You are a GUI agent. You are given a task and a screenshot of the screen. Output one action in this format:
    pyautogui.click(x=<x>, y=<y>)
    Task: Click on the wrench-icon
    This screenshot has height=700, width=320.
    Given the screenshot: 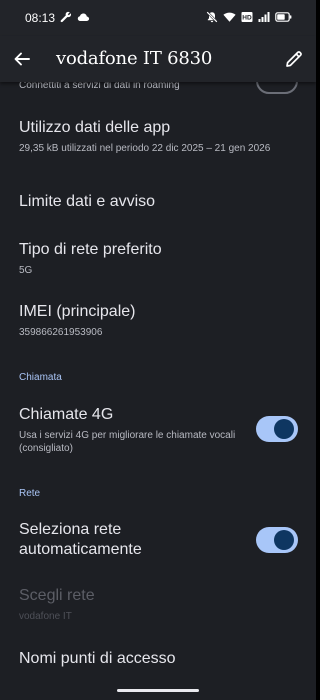 What is the action you would take?
    pyautogui.click(x=66, y=17)
    